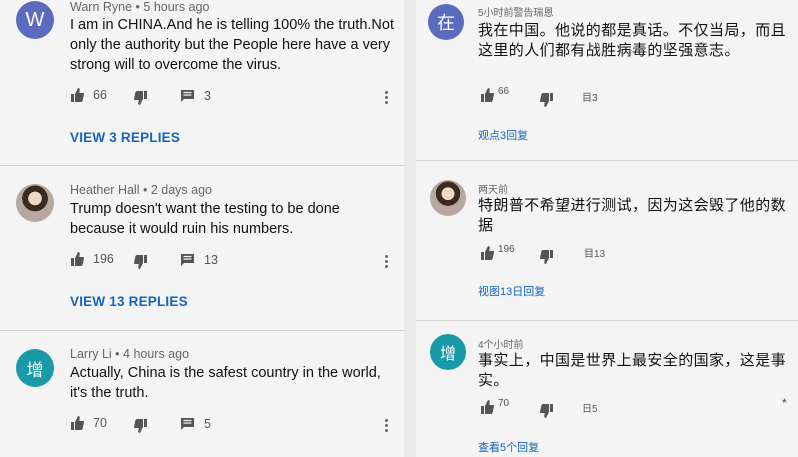 This screenshot has height=457, width=798. I want to click on star-marker: *, so click(784, 403).